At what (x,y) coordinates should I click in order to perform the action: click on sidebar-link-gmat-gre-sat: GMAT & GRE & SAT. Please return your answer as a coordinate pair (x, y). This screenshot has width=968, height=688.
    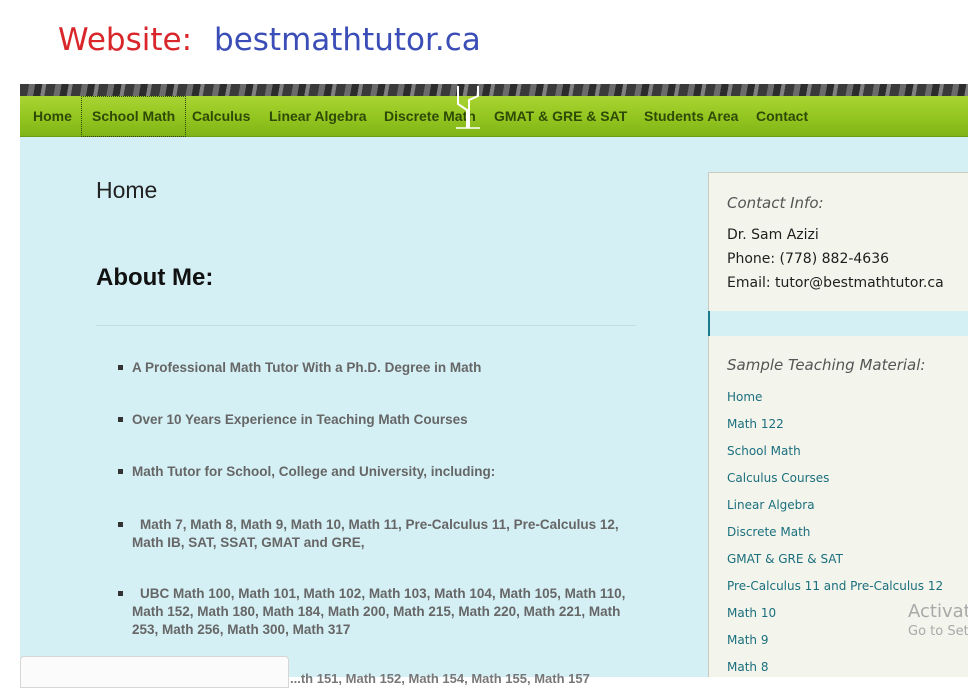
    Looking at the image, I should click on (785, 559).